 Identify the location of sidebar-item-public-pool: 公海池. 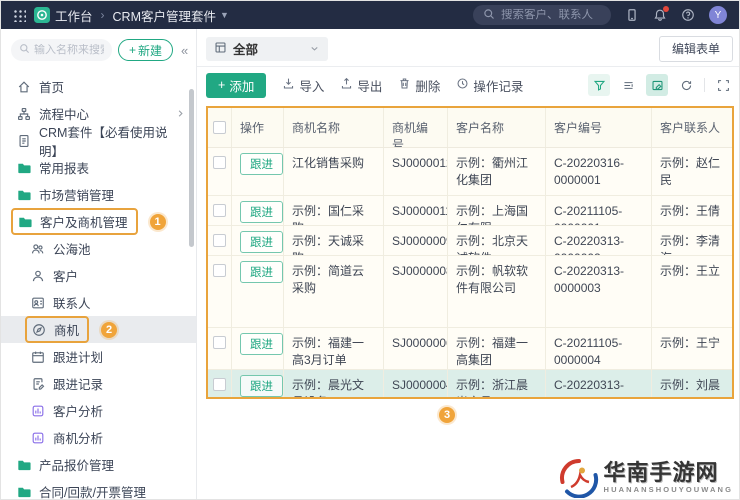
(98, 248).